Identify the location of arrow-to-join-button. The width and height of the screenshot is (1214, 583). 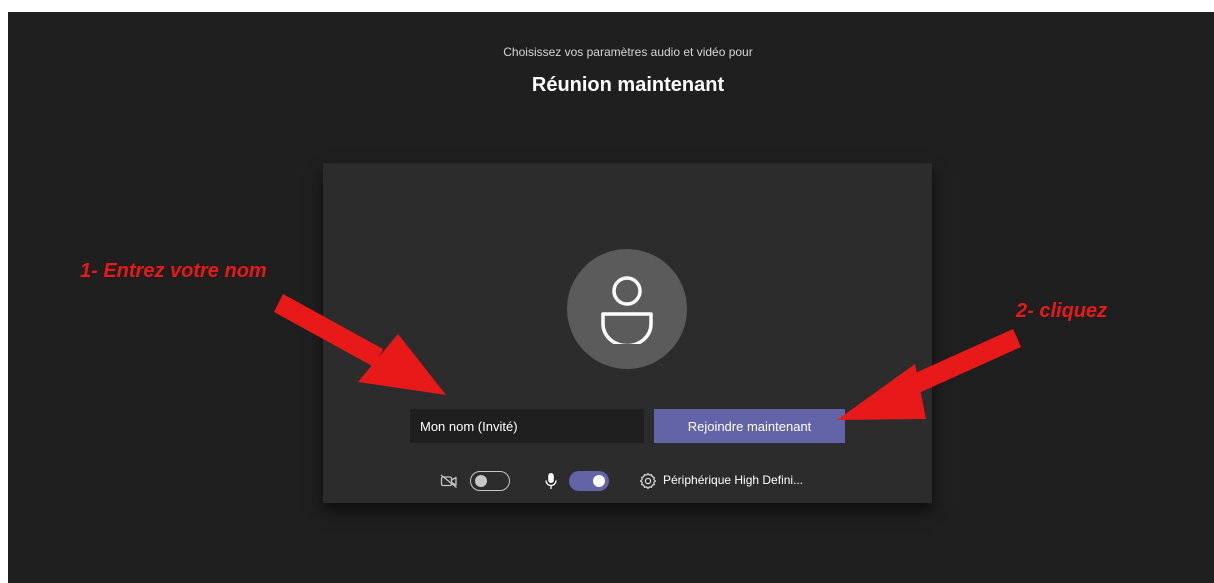
(929, 374).